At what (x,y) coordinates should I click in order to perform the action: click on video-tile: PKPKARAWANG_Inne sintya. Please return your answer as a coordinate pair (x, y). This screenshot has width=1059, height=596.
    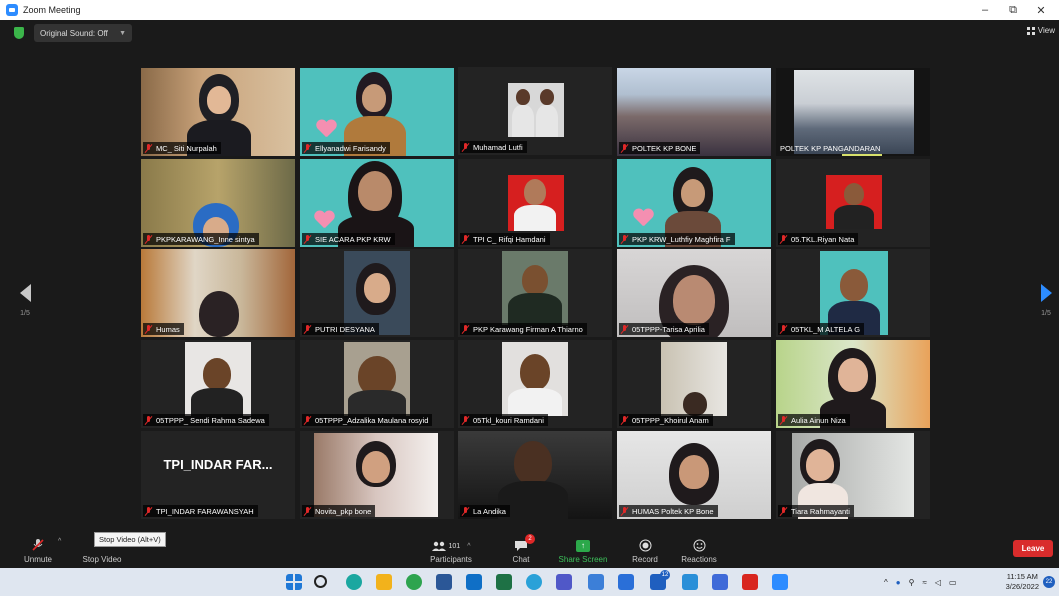
    Looking at the image, I should click on (218, 203).